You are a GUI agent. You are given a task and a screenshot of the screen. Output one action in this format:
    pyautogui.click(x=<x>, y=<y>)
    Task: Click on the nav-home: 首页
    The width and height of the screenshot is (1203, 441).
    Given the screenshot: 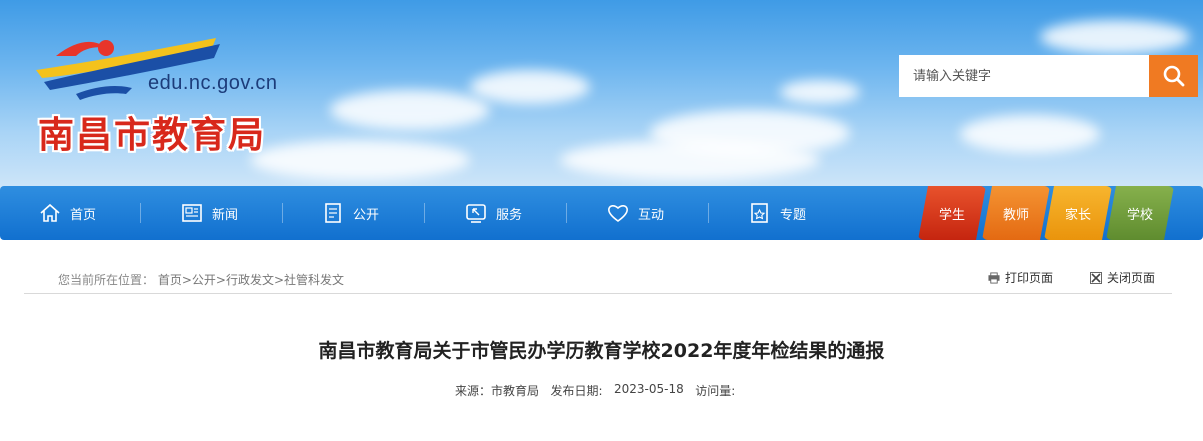 What is the action you would take?
    pyautogui.click(x=67, y=213)
    